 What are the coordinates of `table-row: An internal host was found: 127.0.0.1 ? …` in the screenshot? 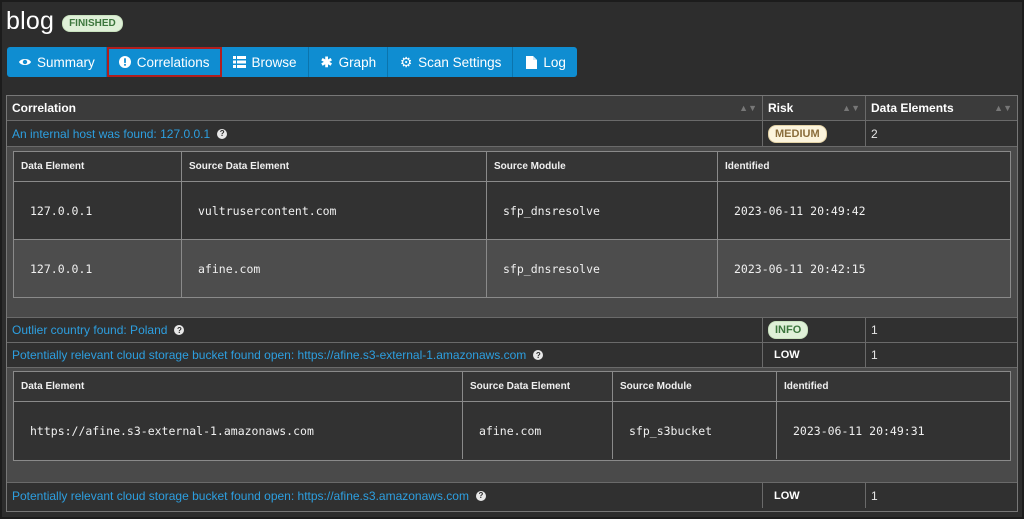 It's located at (512, 134).